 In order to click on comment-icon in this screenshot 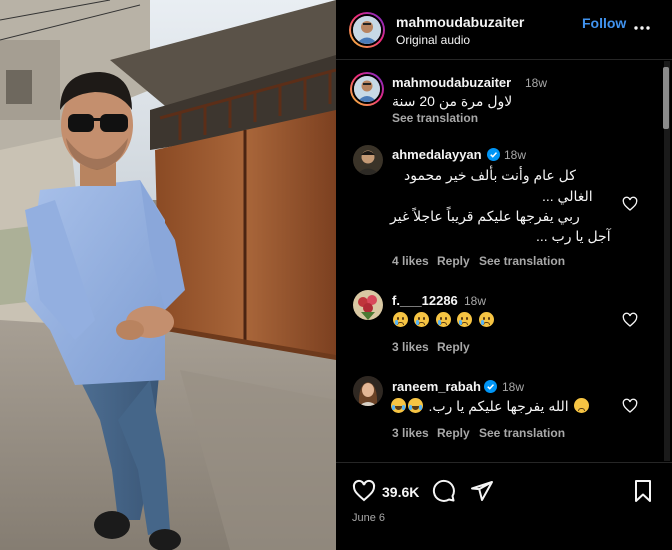, I will do `click(444, 491)`.